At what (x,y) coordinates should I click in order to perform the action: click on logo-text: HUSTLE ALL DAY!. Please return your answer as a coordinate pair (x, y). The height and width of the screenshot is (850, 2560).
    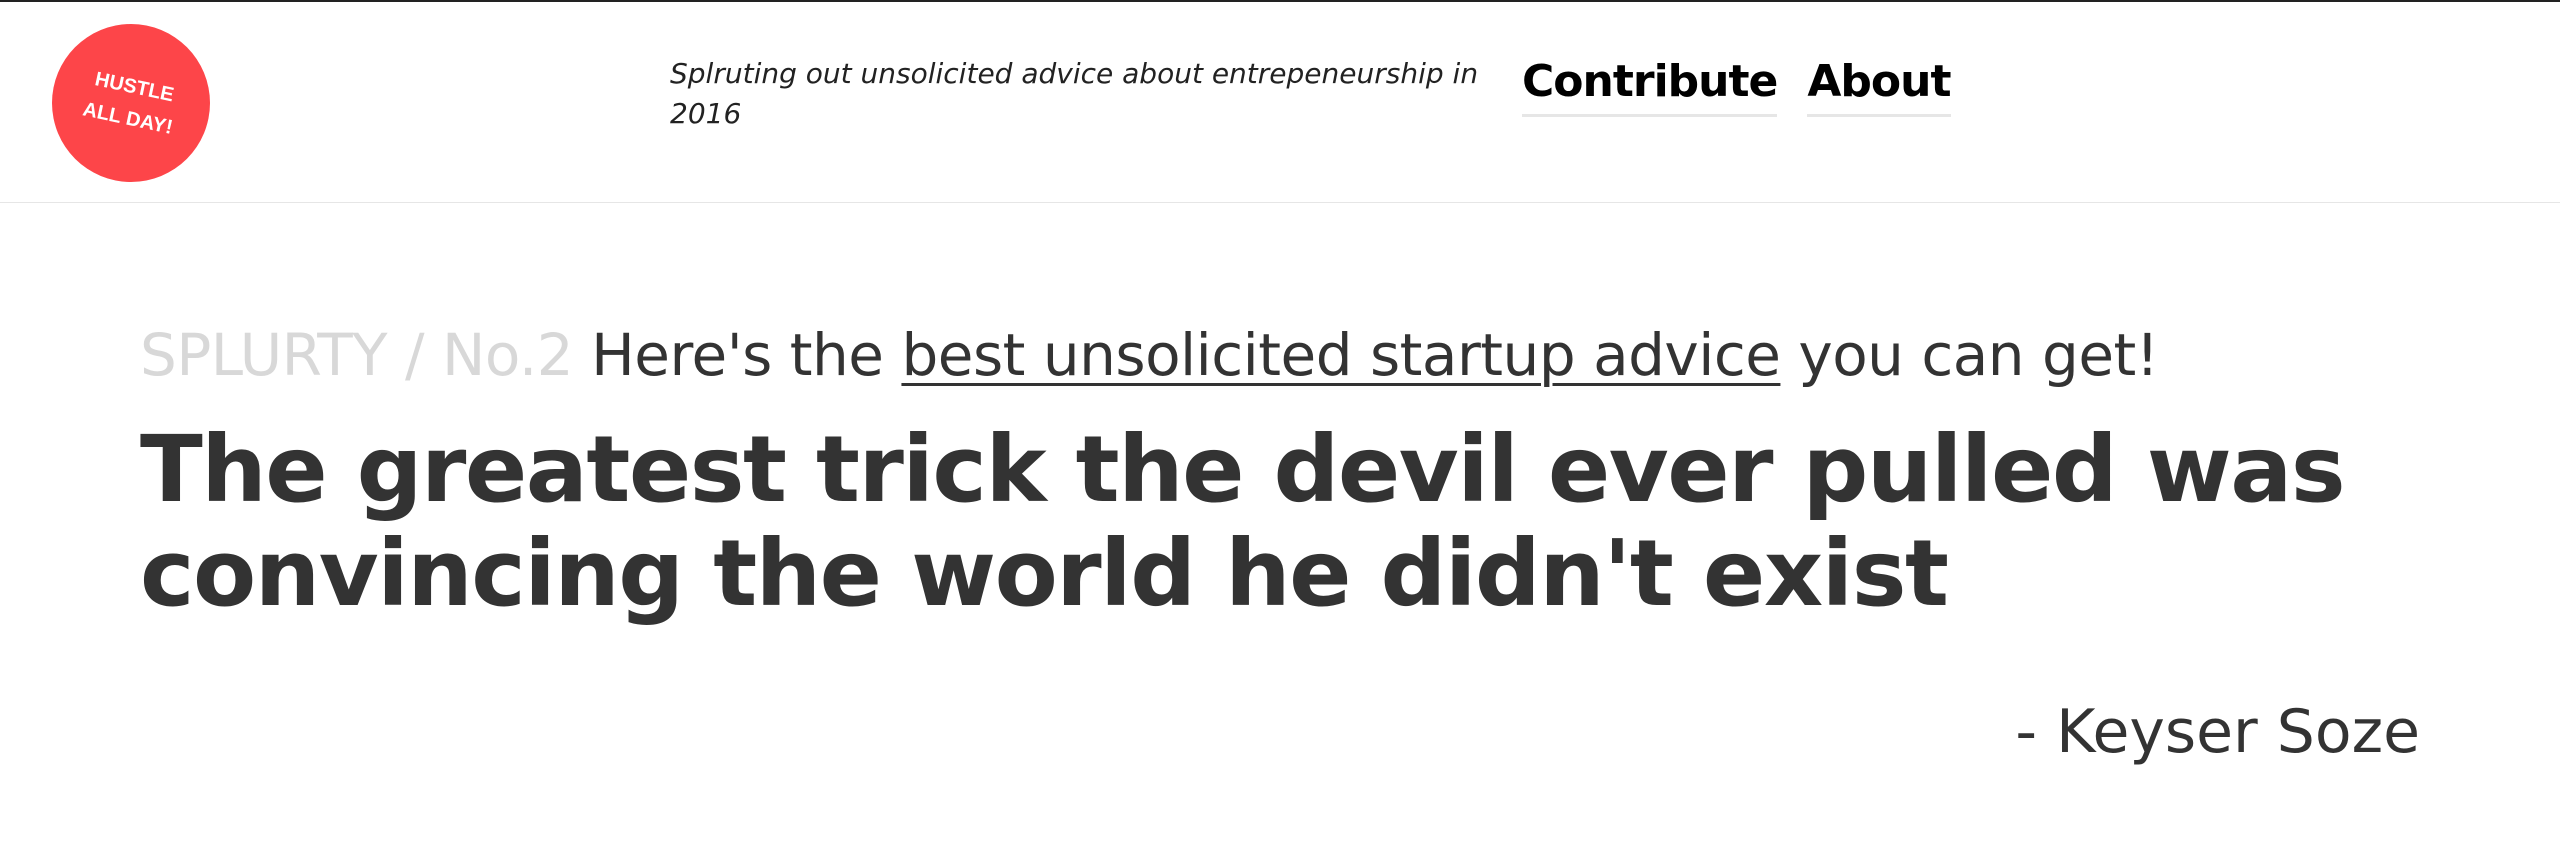
    Looking at the image, I should click on (128, 103).